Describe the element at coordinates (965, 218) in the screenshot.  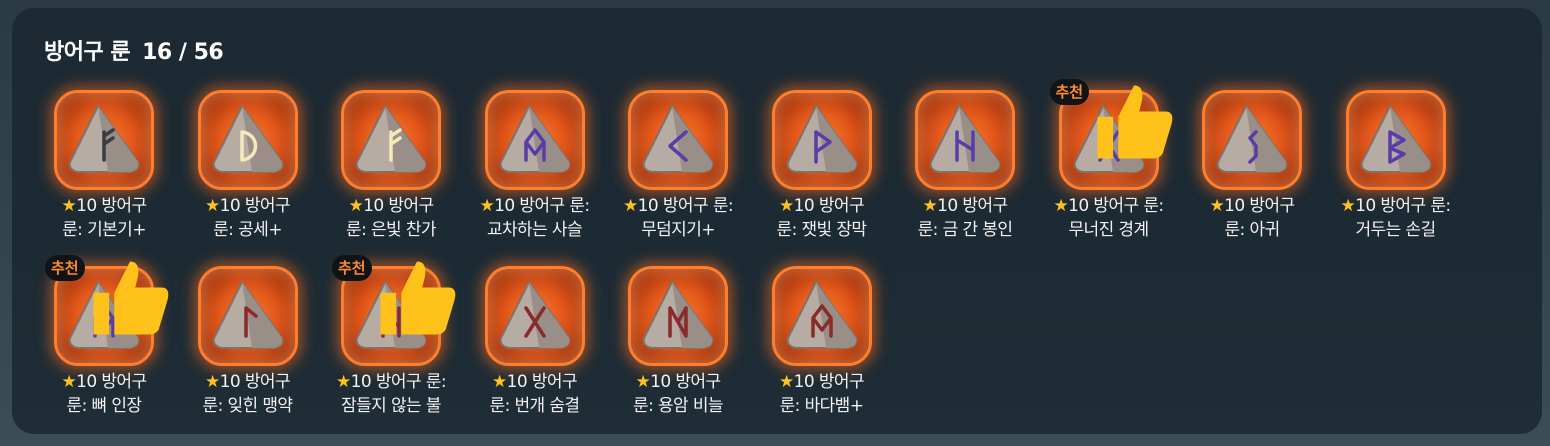
I see `rune-label: ★10 방어구룬: 금 간 봉인` at that location.